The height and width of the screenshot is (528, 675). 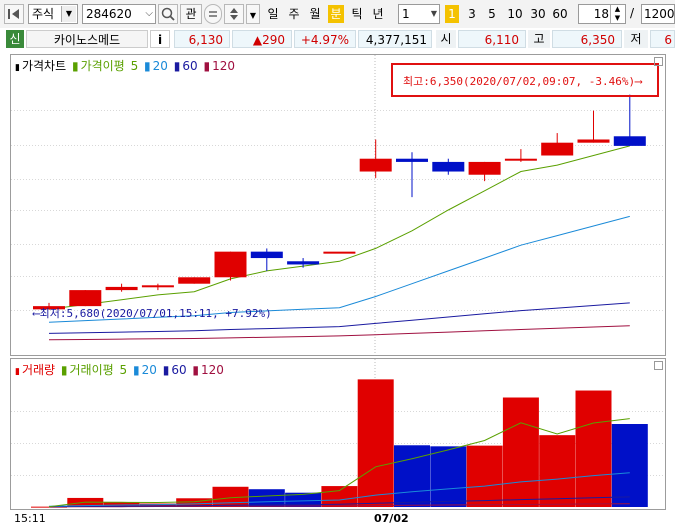 What do you see at coordinates (406, 14) in the screenshot?
I see `interval-value: 1` at bounding box center [406, 14].